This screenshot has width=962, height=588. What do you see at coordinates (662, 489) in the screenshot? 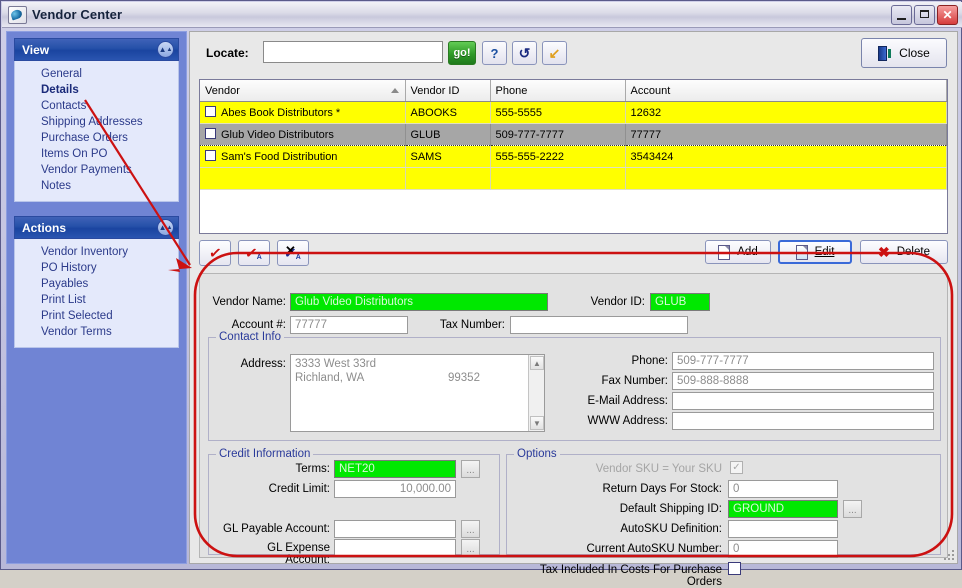
I see `return-days-label: Return Days For Stock:` at bounding box center [662, 489].